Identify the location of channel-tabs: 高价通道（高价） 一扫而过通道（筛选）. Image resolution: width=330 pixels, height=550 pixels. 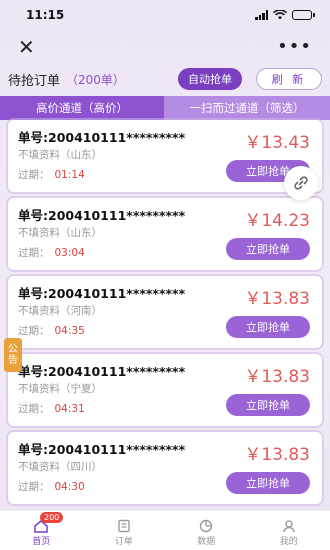
(165, 108).